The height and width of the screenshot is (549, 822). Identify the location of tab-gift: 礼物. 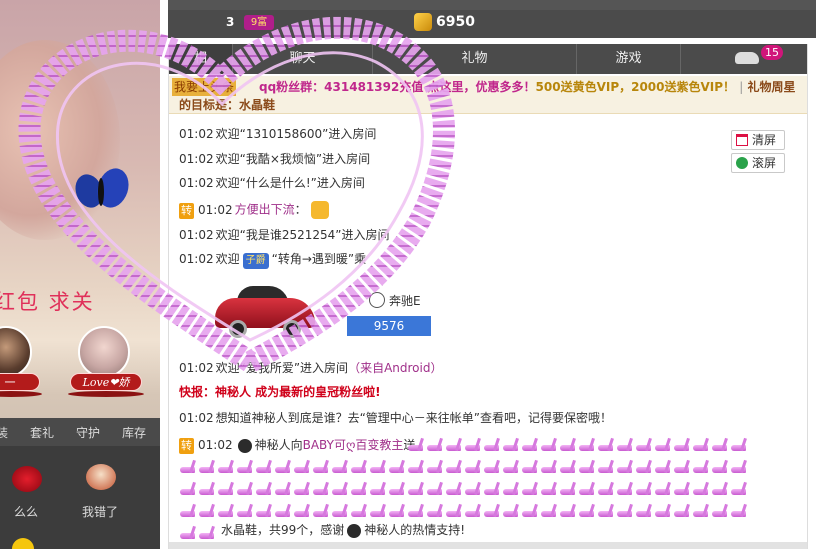
(475, 59).